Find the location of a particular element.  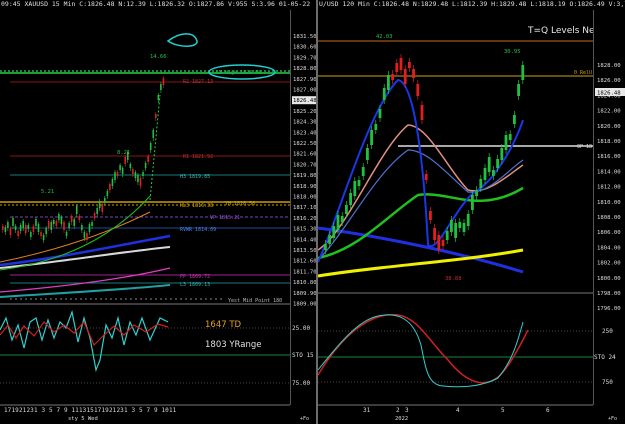

right-time-axis: 31 2 3 4 5 6 is located at coordinates (455, 411).